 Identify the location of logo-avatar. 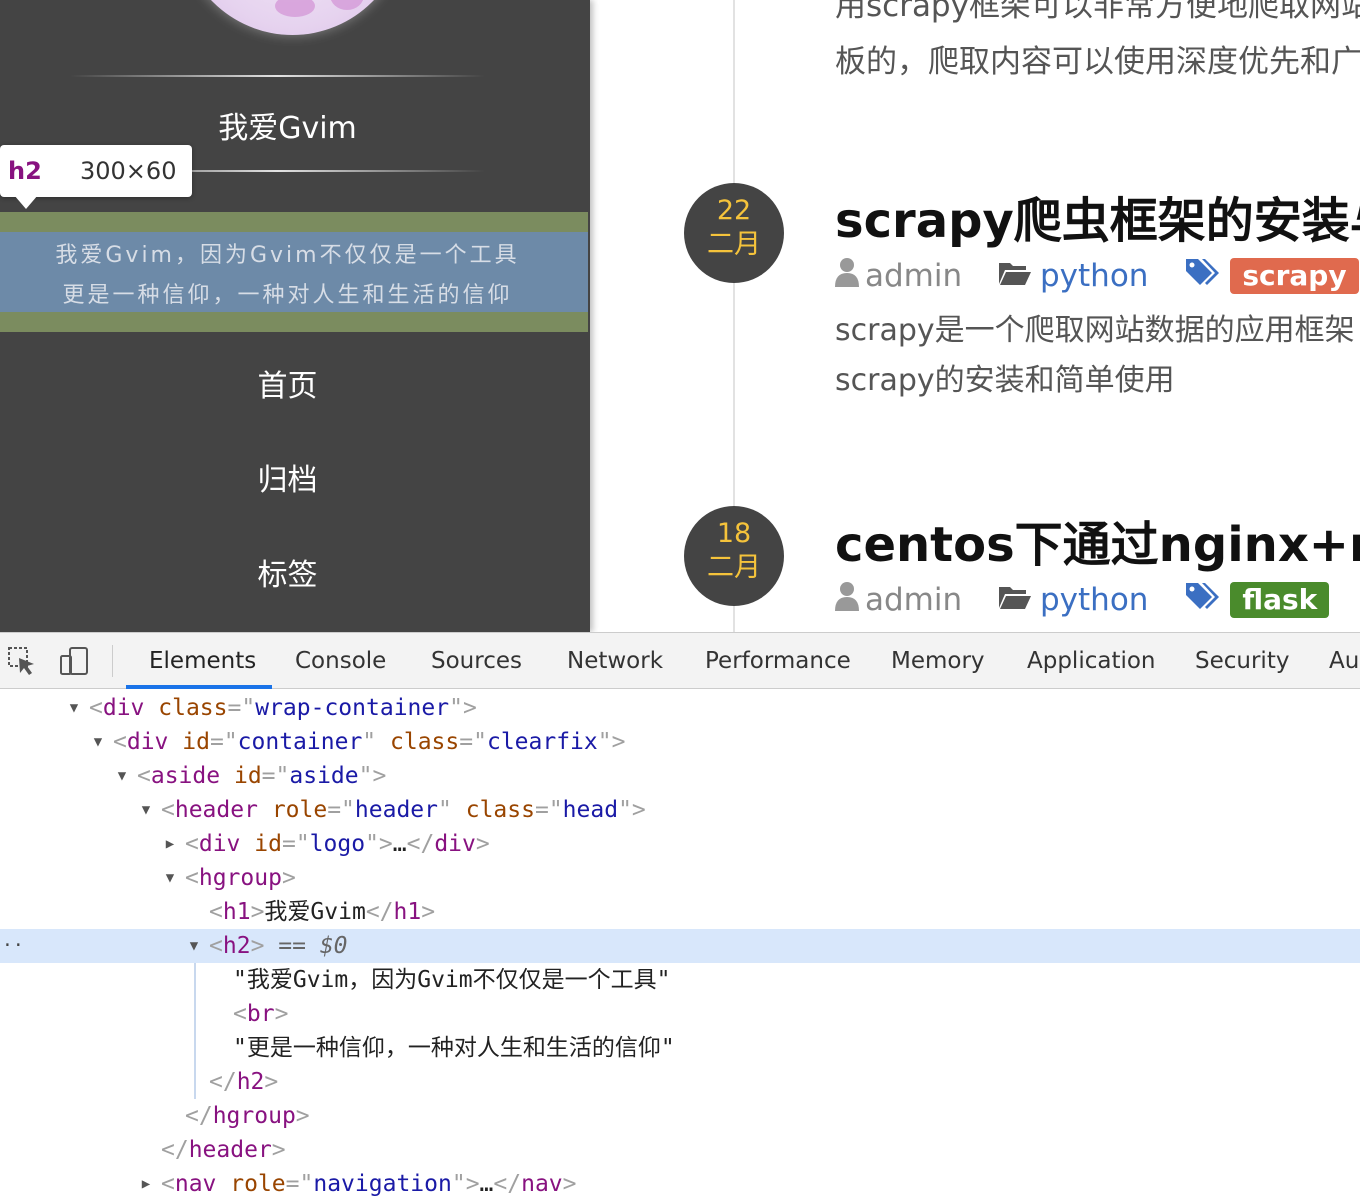
(292, 17).